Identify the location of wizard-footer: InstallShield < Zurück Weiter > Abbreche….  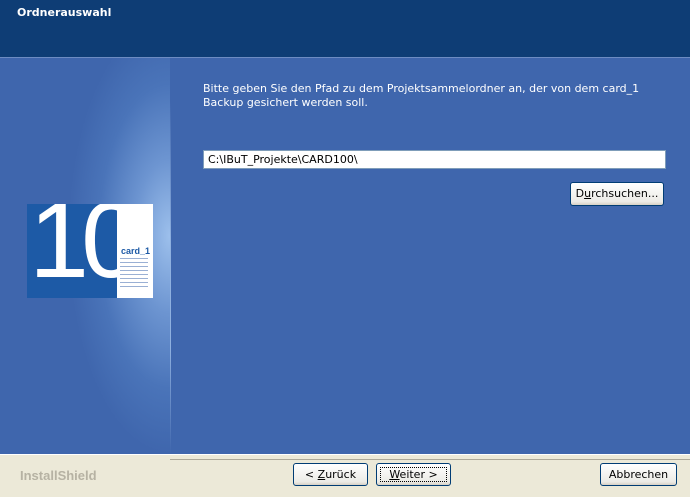
(345, 475).